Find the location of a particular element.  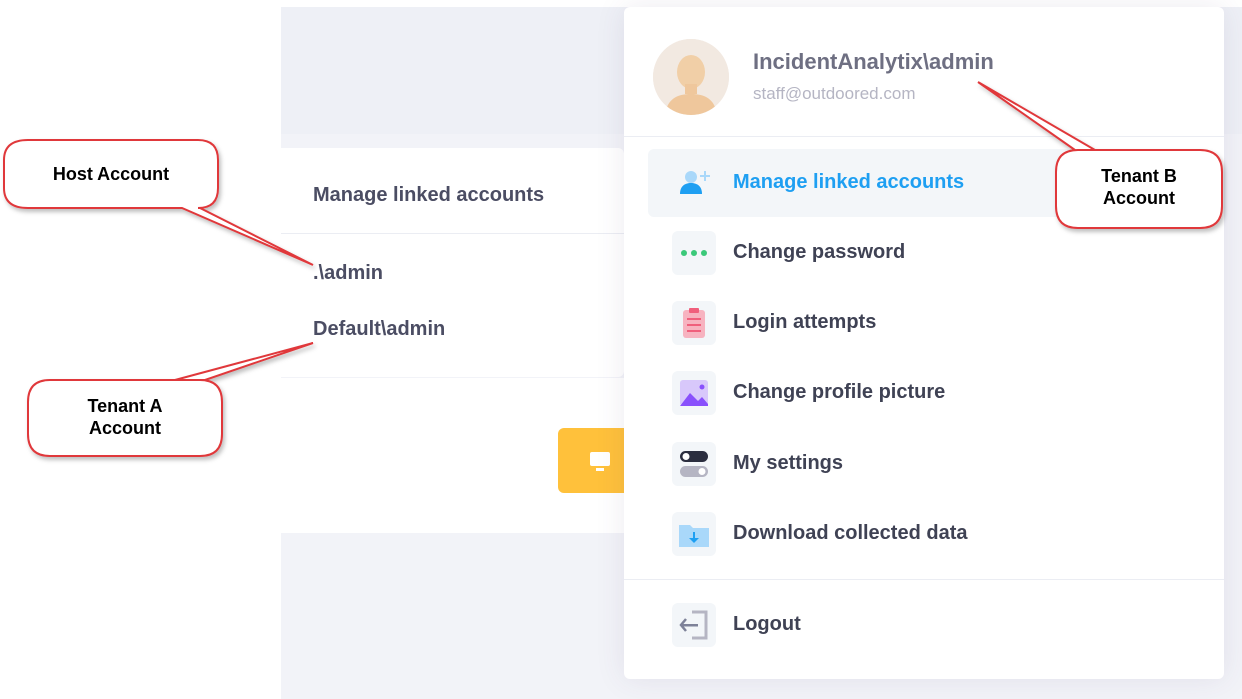

callout-host-bubble is located at coordinates (158, 202).